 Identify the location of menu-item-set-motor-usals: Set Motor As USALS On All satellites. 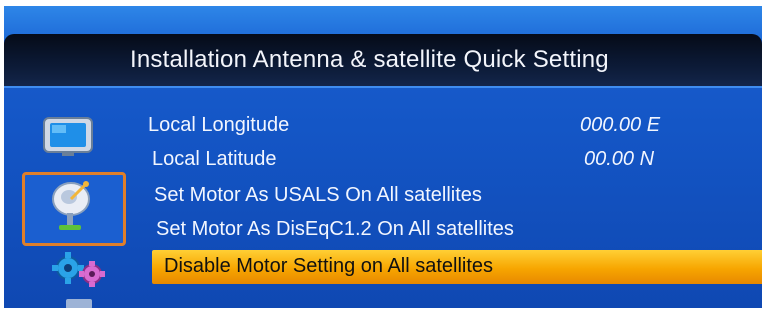
(318, 195).